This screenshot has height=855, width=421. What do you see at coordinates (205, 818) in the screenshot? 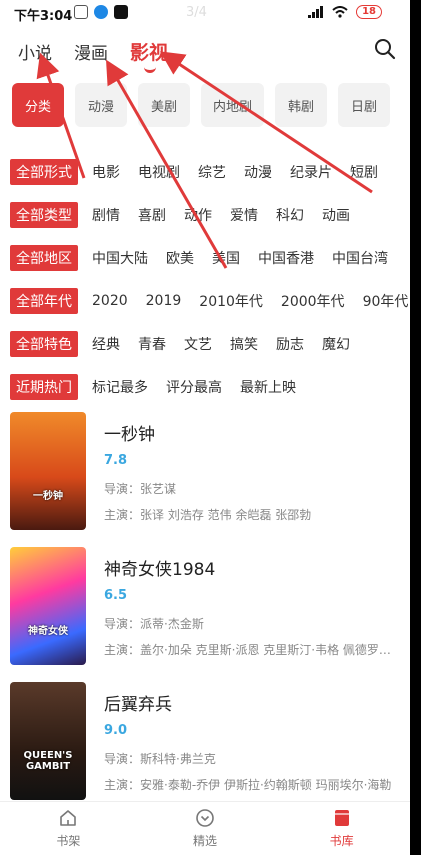
I see `compass-icon` at bounding box center [205, 818].